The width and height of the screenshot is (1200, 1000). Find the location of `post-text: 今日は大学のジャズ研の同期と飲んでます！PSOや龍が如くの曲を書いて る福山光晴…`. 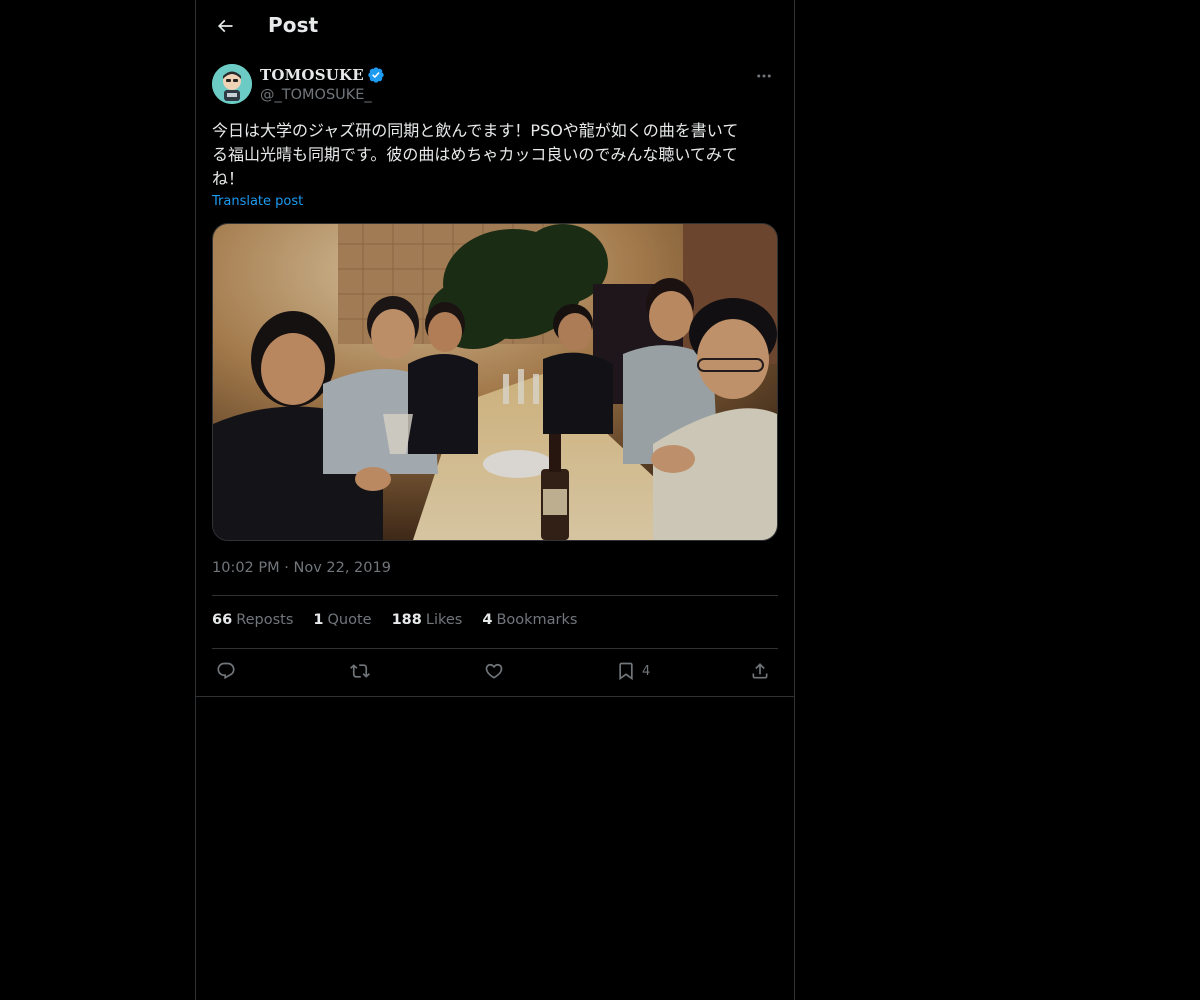

post-text: 今日は大学のジャズ研の同期と飲んでます！PSOや龍が如くの曲を書いて る福山光晴… is located at coordinates (475, 154).